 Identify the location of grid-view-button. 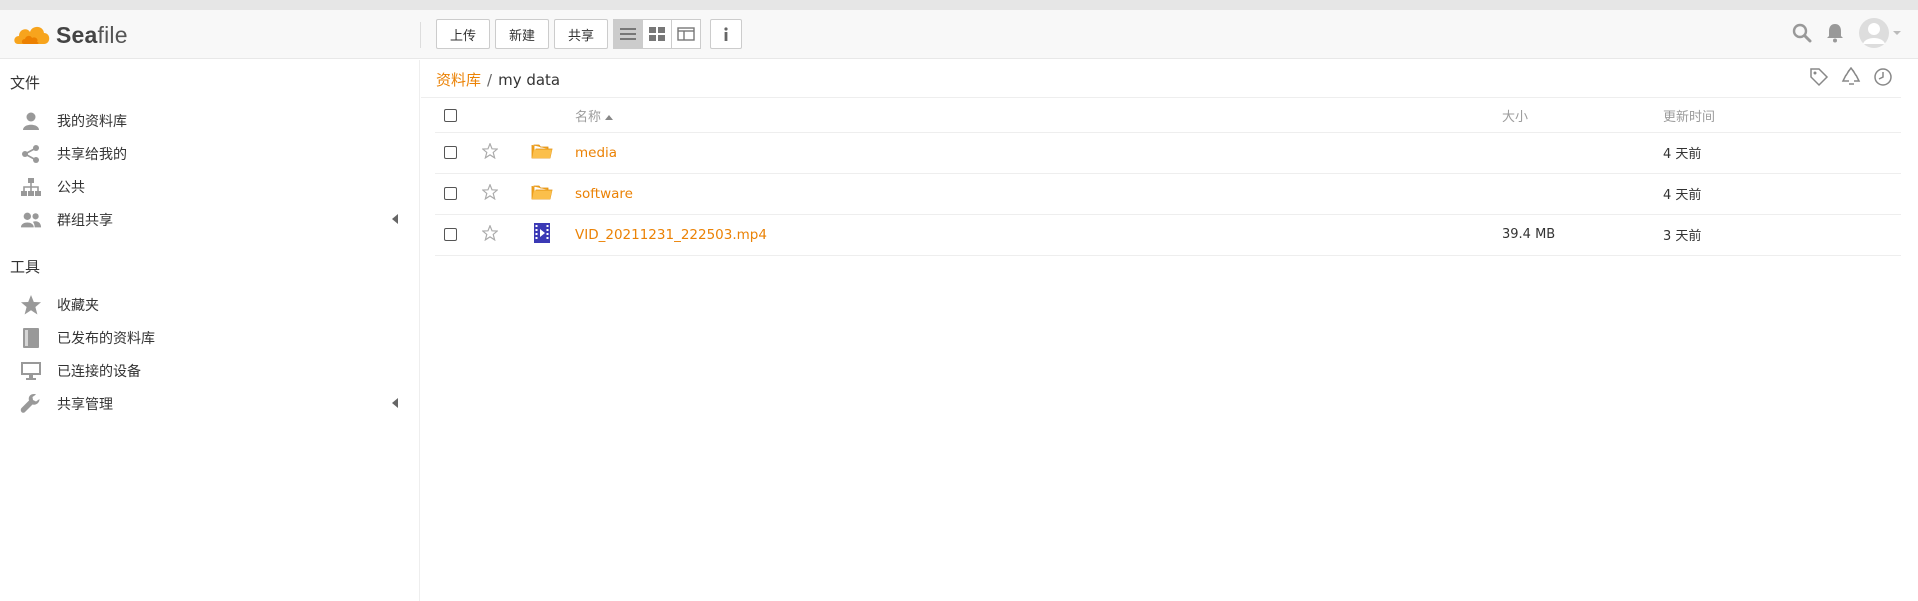
(657, 34).